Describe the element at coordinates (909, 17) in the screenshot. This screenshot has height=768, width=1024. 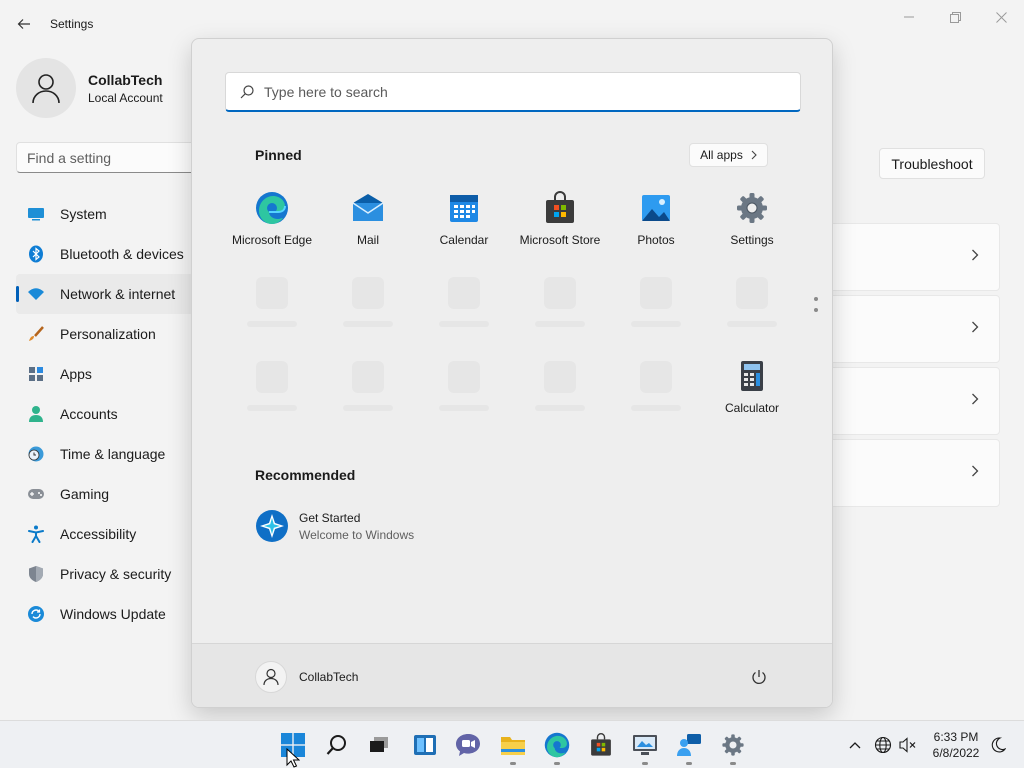
I see `minimize-button` at that location.